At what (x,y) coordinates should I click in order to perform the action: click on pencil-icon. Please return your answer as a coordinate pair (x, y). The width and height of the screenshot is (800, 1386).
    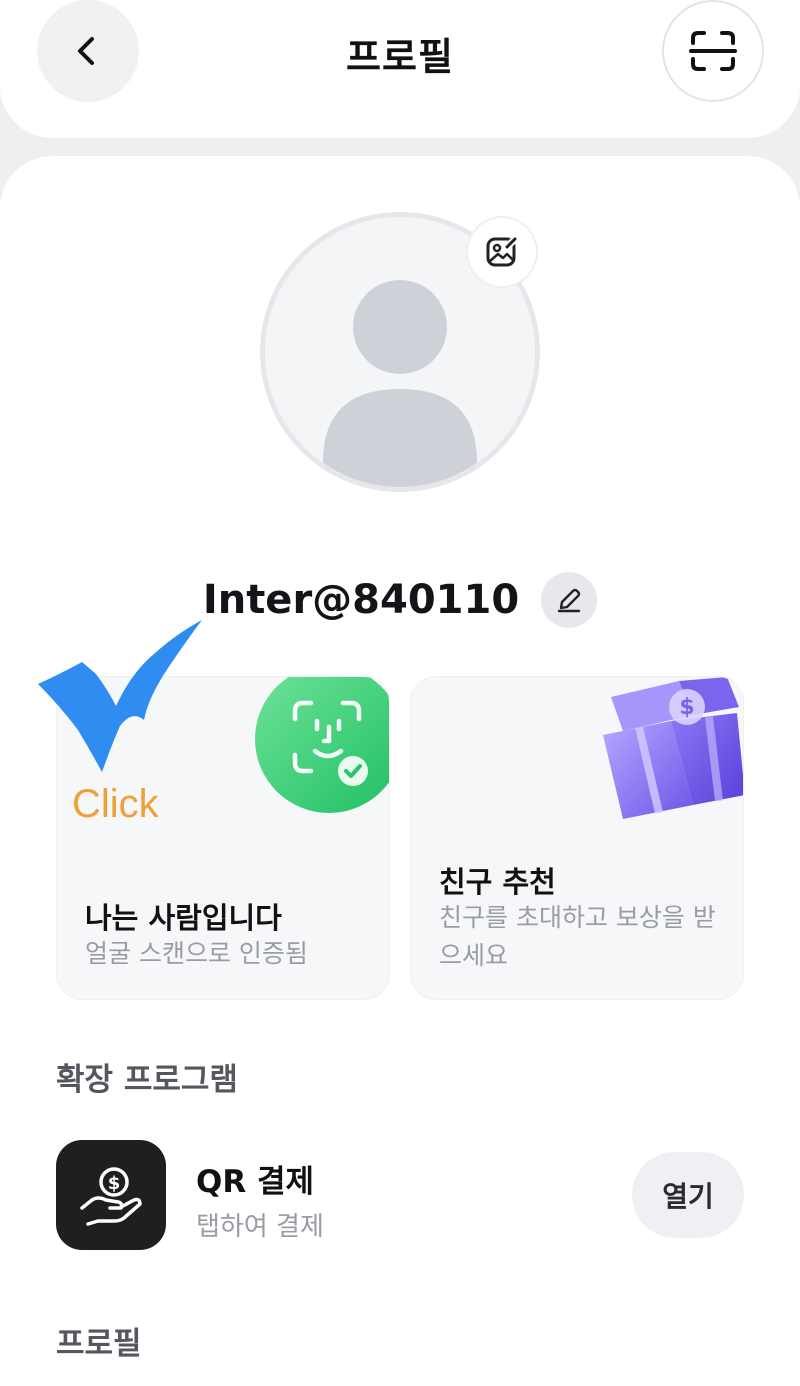
    Looking at the image, I should click on (569, 600).